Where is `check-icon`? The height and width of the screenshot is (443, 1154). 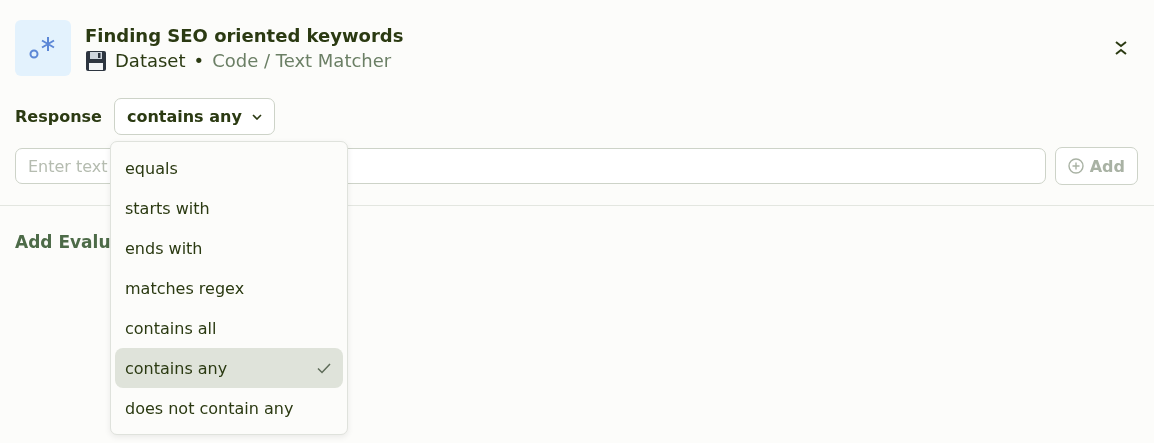 check-icon is located at coordinates (324, 368).